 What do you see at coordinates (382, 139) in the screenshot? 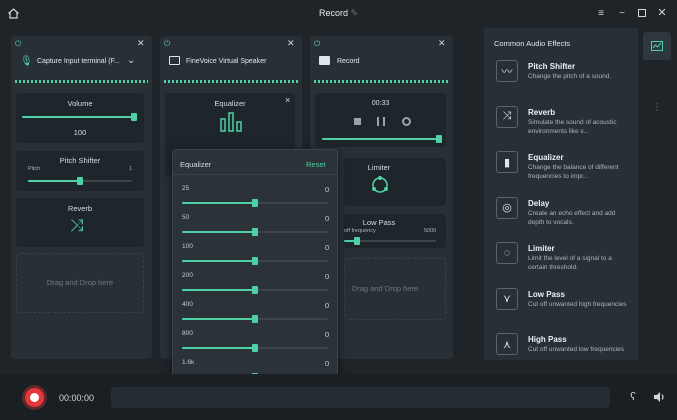
I see `record-progress` at bounding box center [382, 139].